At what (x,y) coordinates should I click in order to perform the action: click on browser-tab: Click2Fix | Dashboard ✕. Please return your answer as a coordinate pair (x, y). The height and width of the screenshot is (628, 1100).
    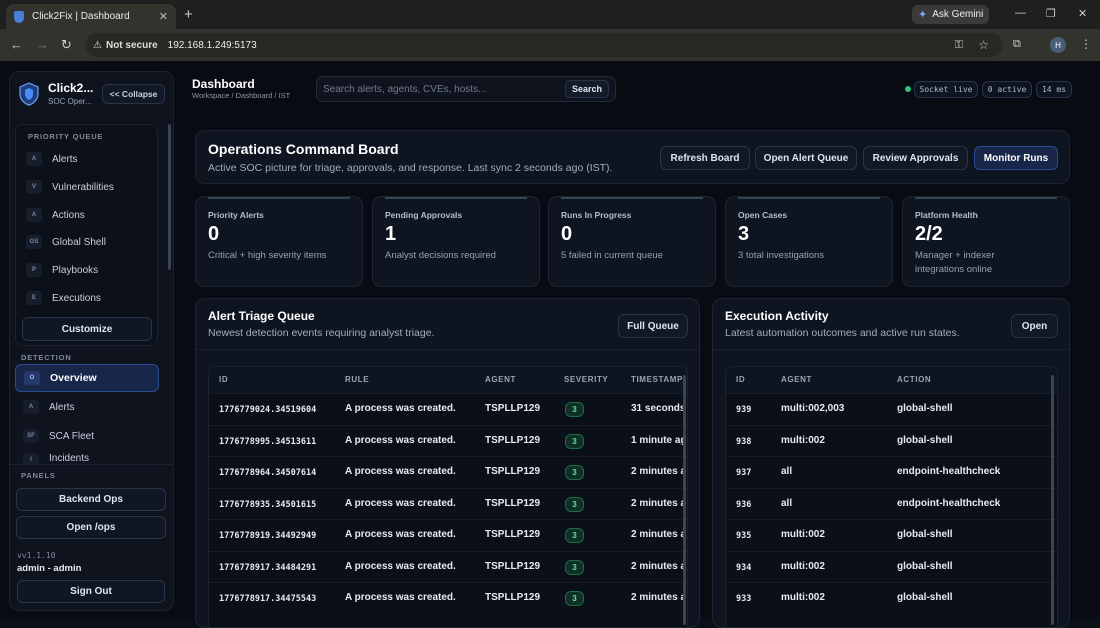
    Looking at the image, I should click on (91, 16).